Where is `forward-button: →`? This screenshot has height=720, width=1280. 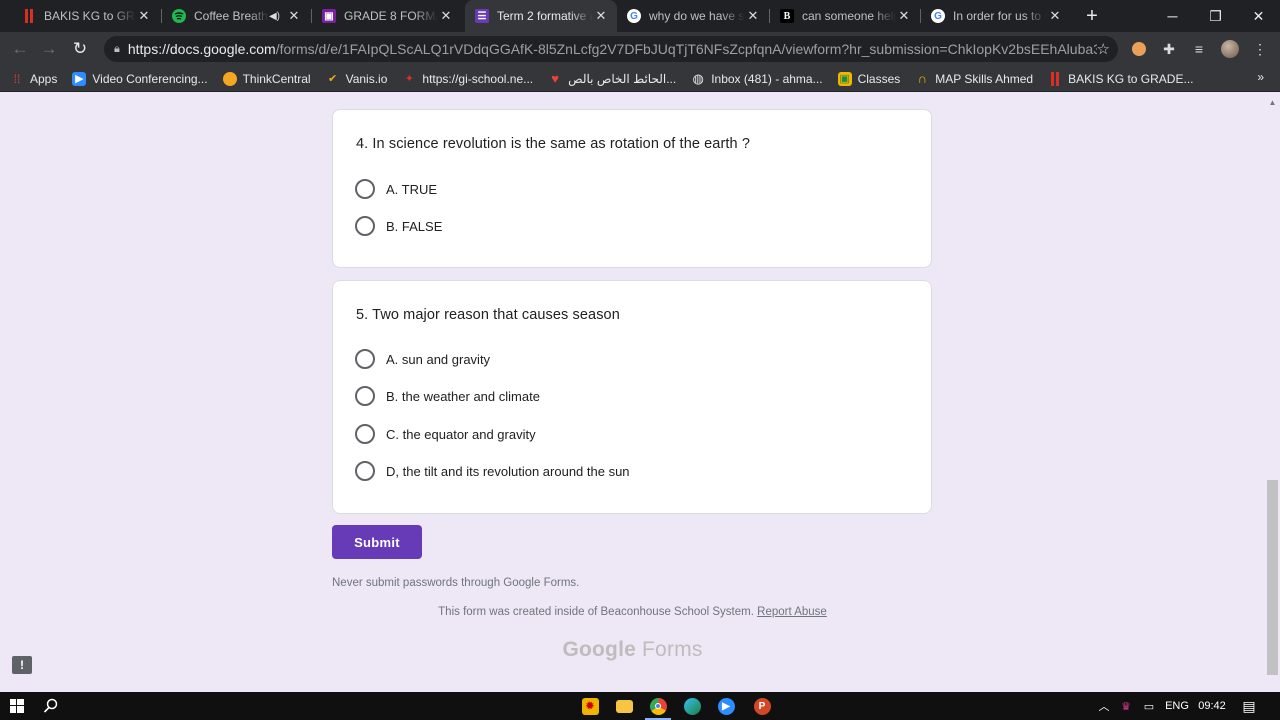
forward-button: → is located at coordinates (49, 49).